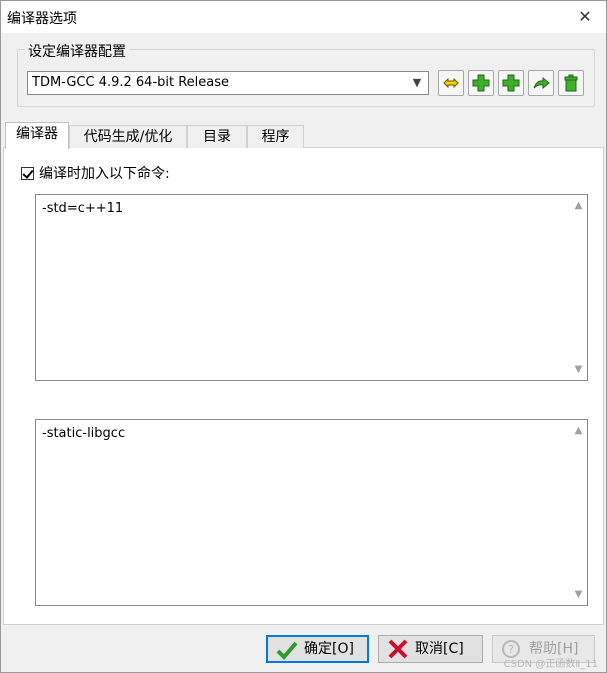 This screenshot has width=607, height=673. What do you see at coordinates (417, 83) in the screenshot?
I see `chevron-down-icon: ▼` at bounding box center [417, 83].